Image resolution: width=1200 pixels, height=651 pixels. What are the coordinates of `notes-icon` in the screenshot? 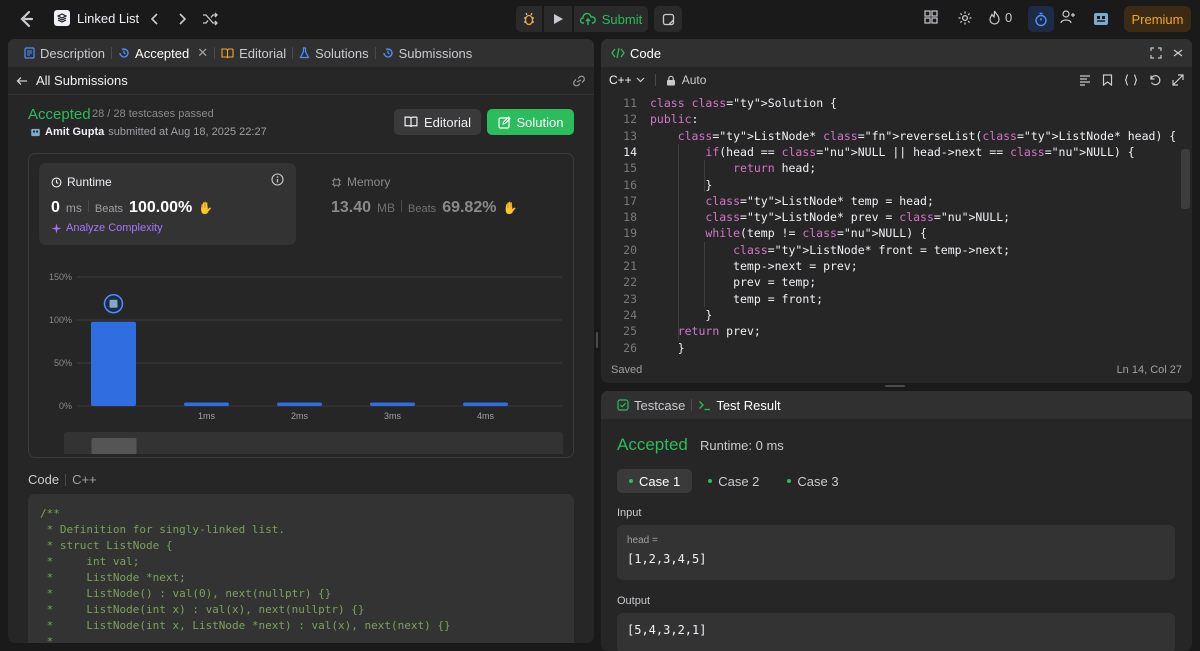 It's located at (668, 19).